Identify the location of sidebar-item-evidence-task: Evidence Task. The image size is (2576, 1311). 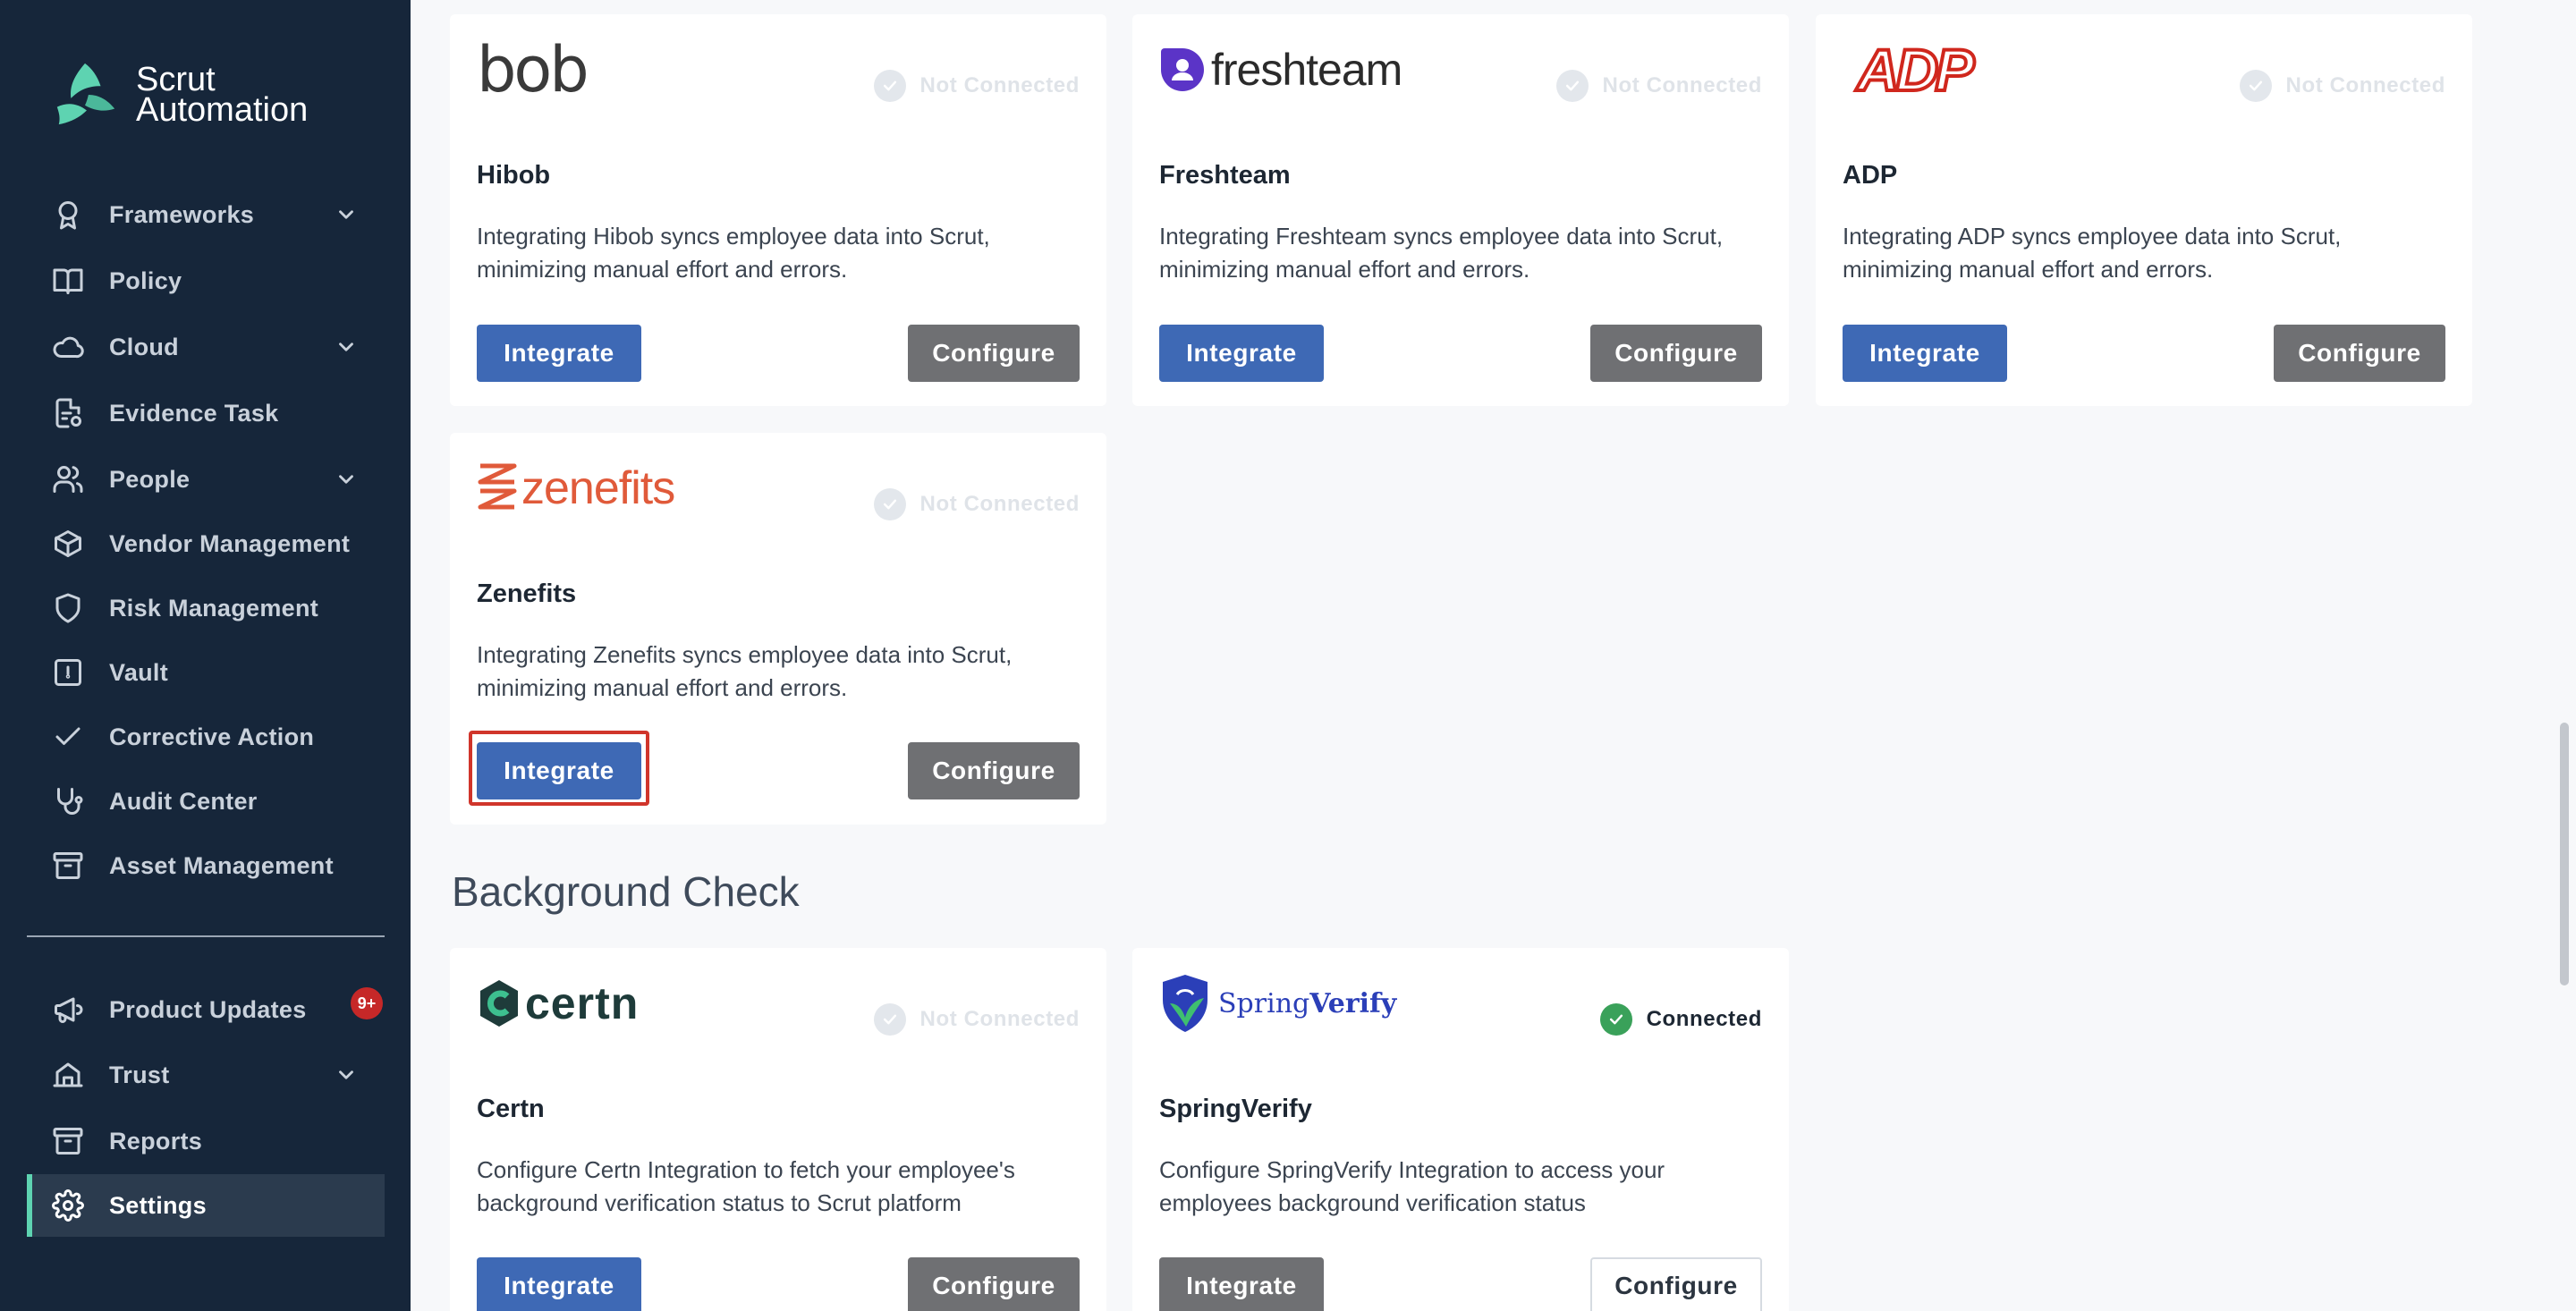
(206, 413).